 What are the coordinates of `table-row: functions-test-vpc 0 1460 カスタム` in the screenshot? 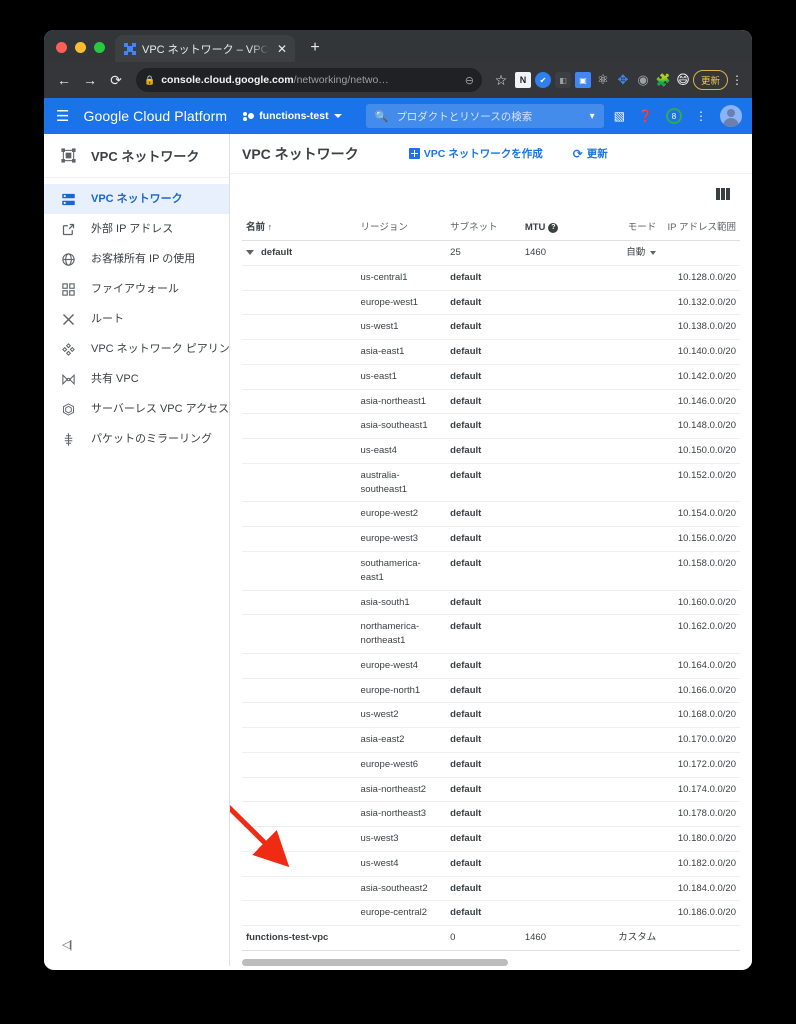 It's located at (491, 938).